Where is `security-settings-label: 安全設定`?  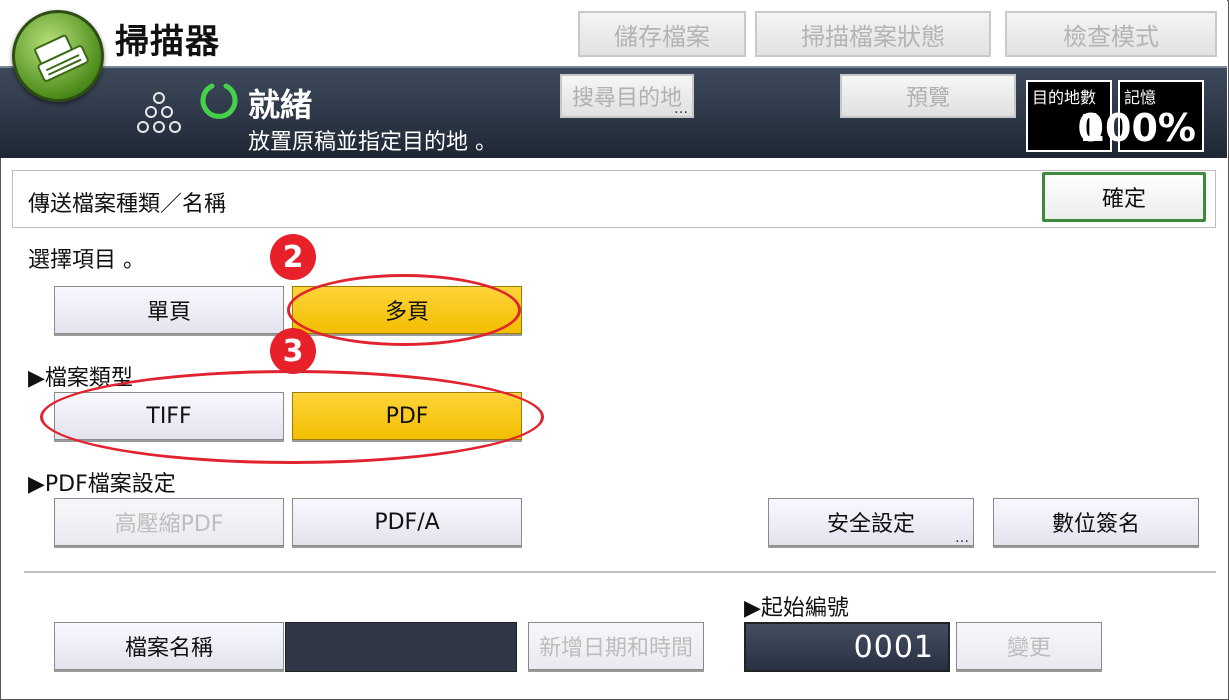 security-settings-label: 安全設定 is located at coordinates (870, 524).